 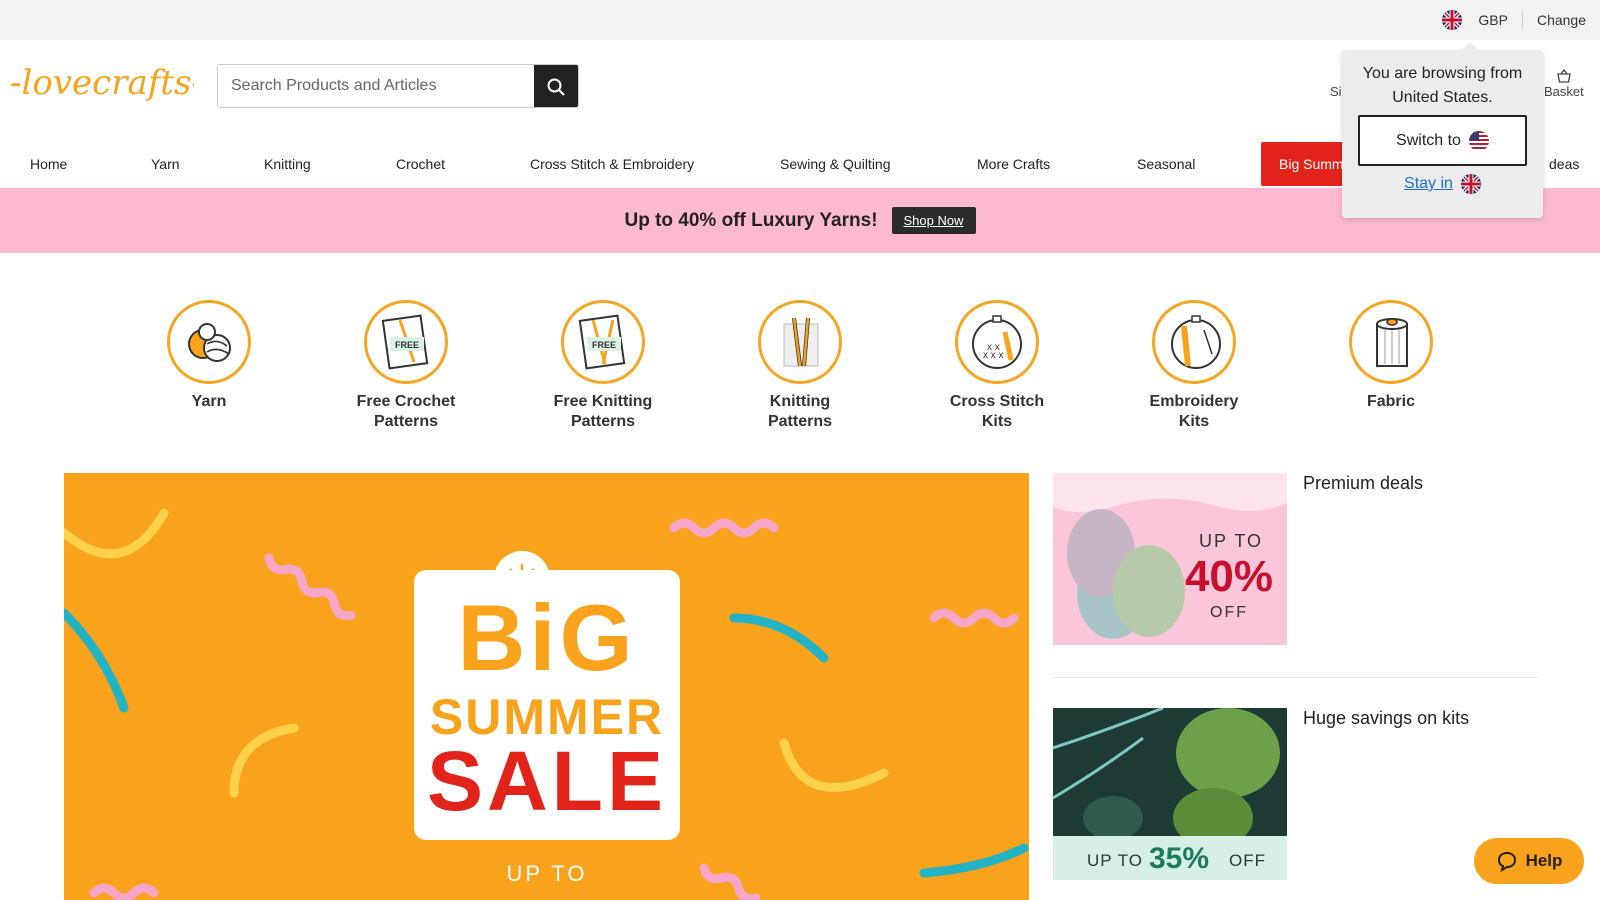 I want to click on knitting-needles-icon, so click(x=801, y=342).